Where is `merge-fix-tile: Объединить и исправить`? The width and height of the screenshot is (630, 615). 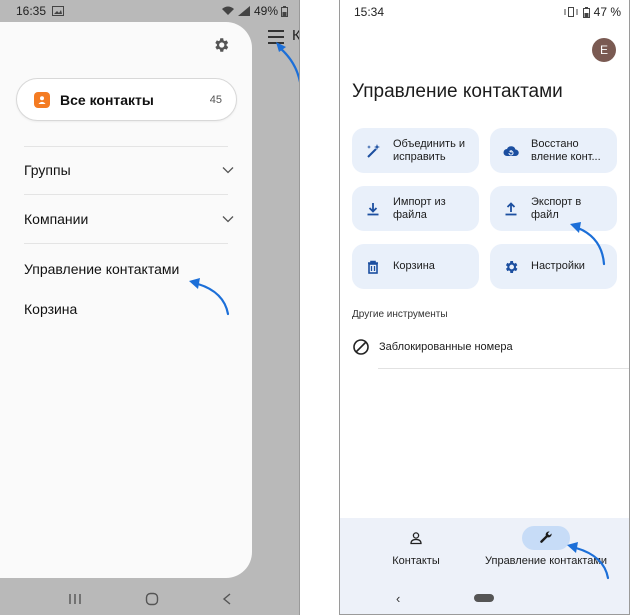
merge-fix-tile: Объединить и исправить is located at coordinates (415, 150).